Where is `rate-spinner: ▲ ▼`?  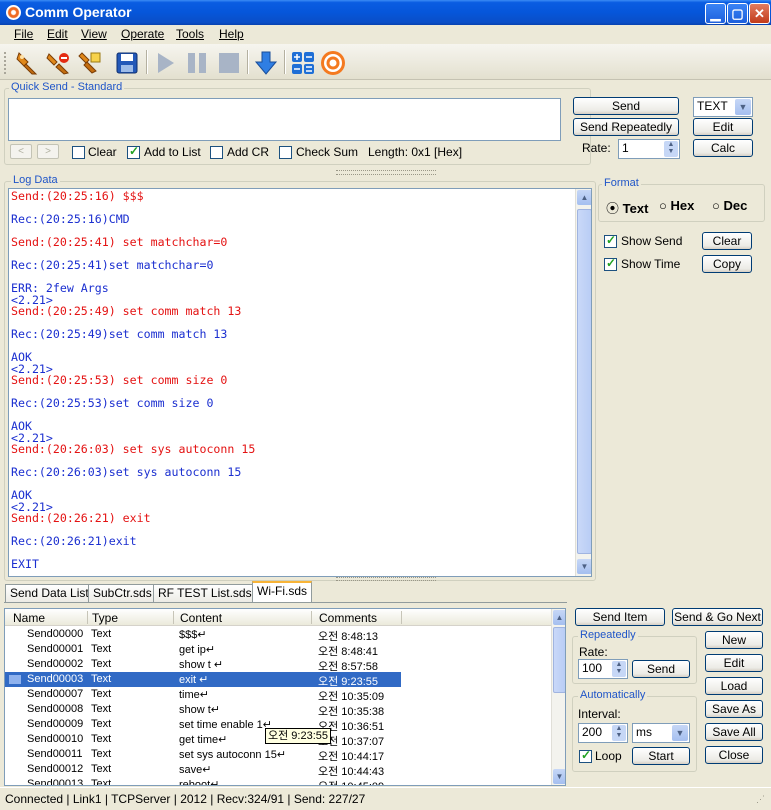
rate-spinner: ▲ ▼ is located at coordinates (671, 149).